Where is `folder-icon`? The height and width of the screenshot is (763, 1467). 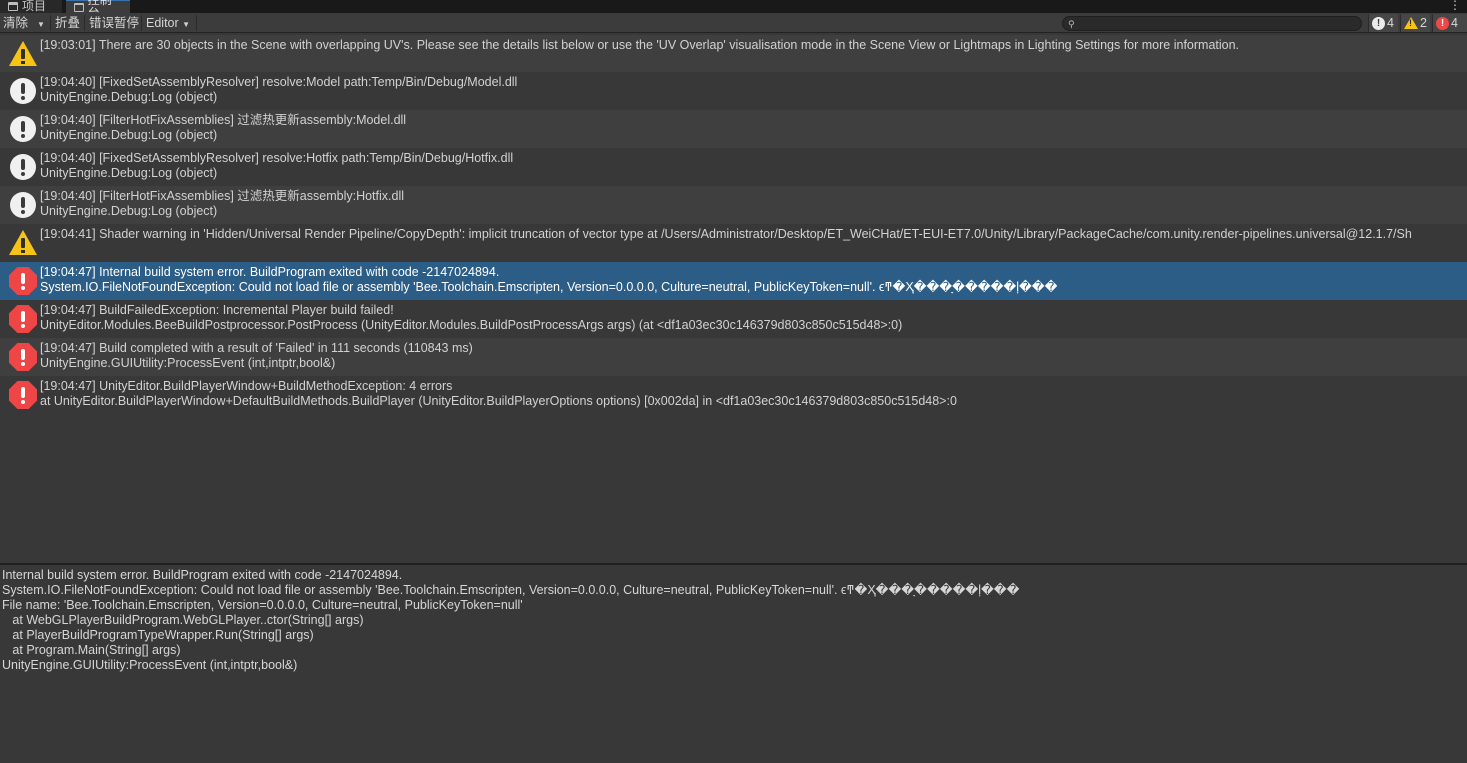 folder-icon is located at coordinates (13, 6).